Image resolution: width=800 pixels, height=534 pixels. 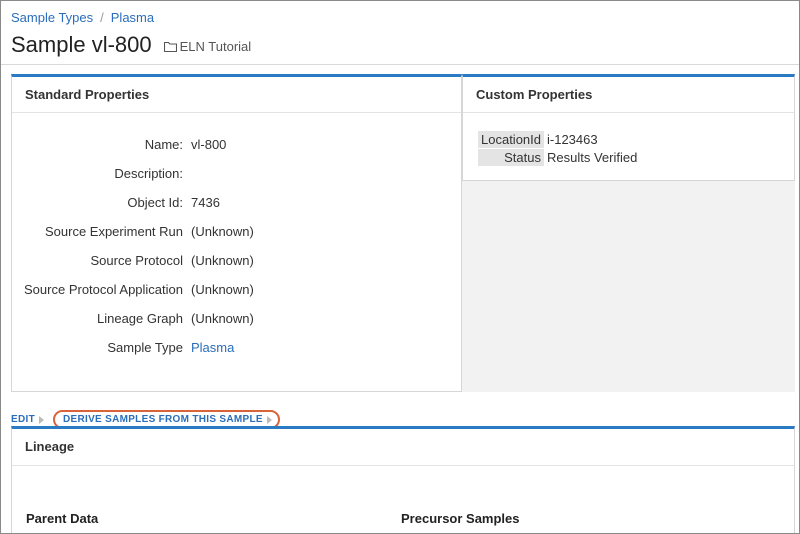 What do you see at coordinates (162, 419) in the screenshot?
I see `derive-label: DERIVE SAMPLES FROM THIS SAMPLE` at bounding box center [162, 419].